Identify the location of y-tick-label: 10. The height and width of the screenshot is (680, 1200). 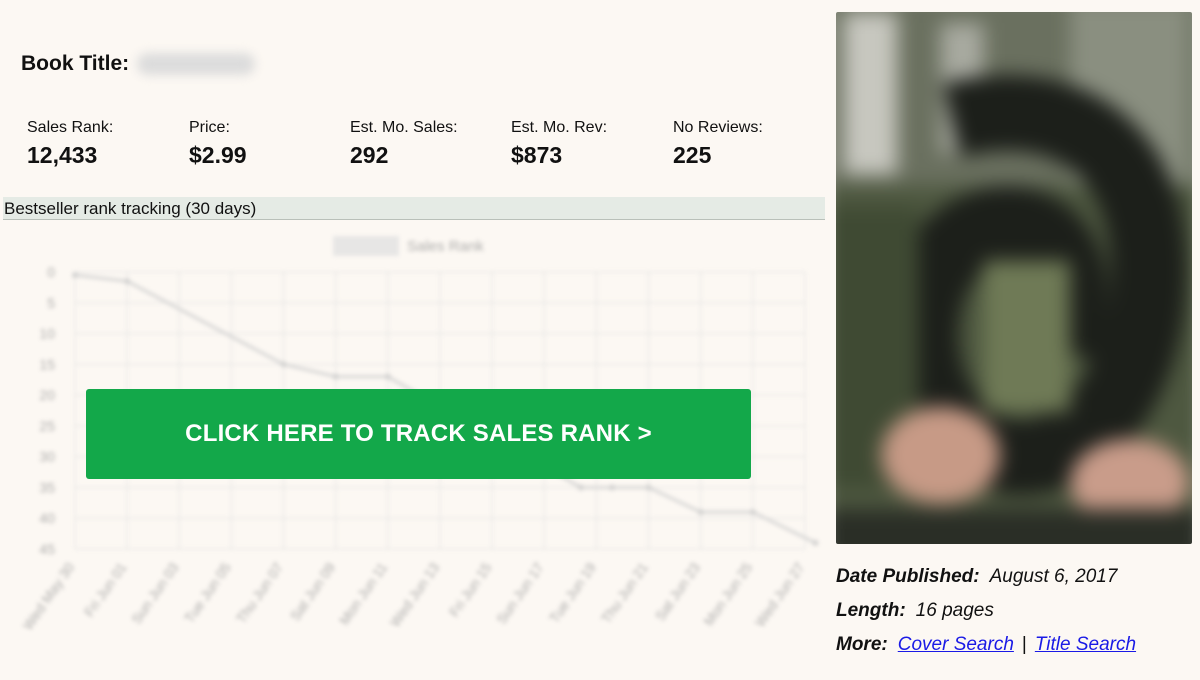
(47, 334).